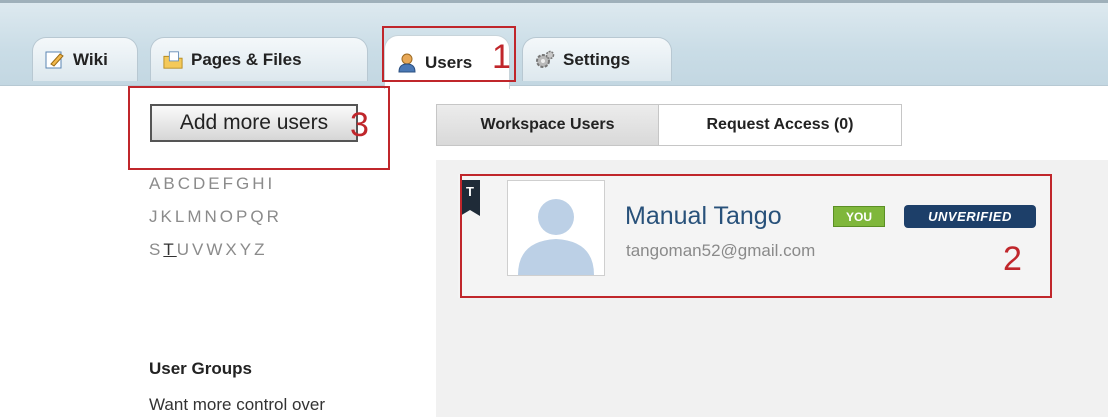 This screenshot has height=417, width=1108. What do you see at coordinates (501, 57) in the screenshot?
I see `annotation-number-1: 1` at bounding box center [501, 57].